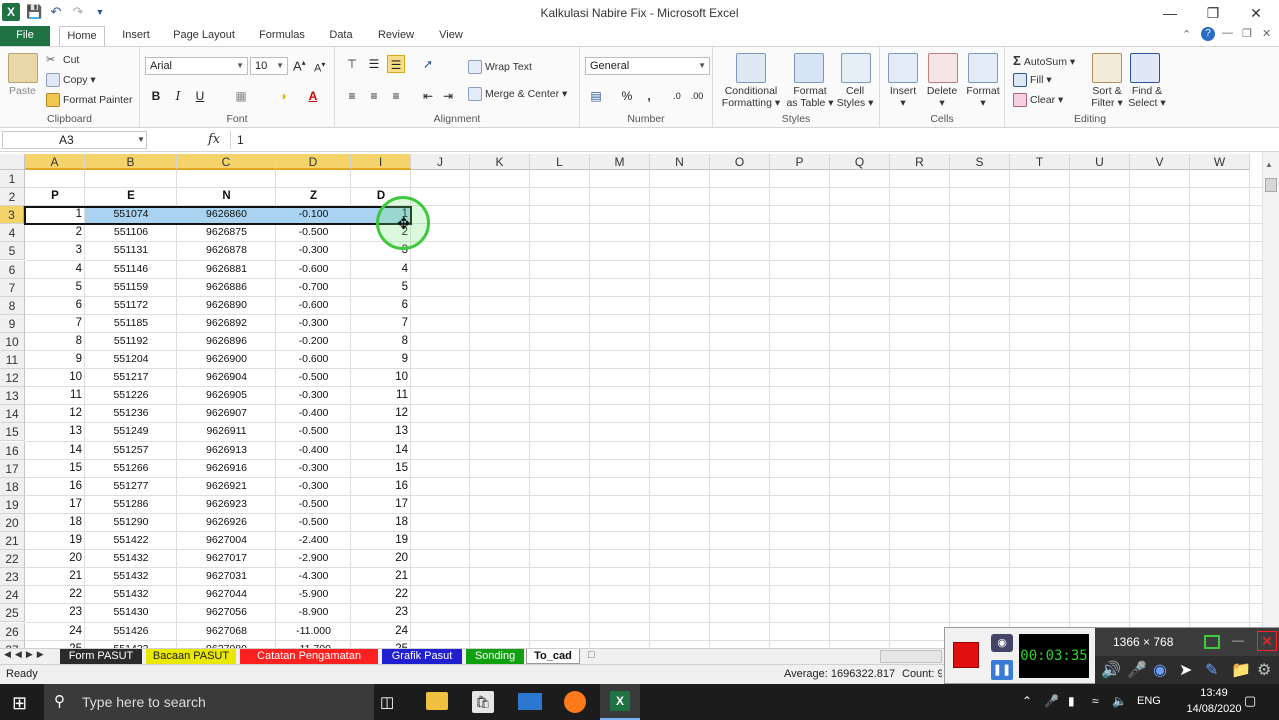 The width and height of the screenshot is (1279, 720). Describe the element at coordinates (1051, 701) in the screenshot. I see `tray-mic-icon: 🎤` at that location.